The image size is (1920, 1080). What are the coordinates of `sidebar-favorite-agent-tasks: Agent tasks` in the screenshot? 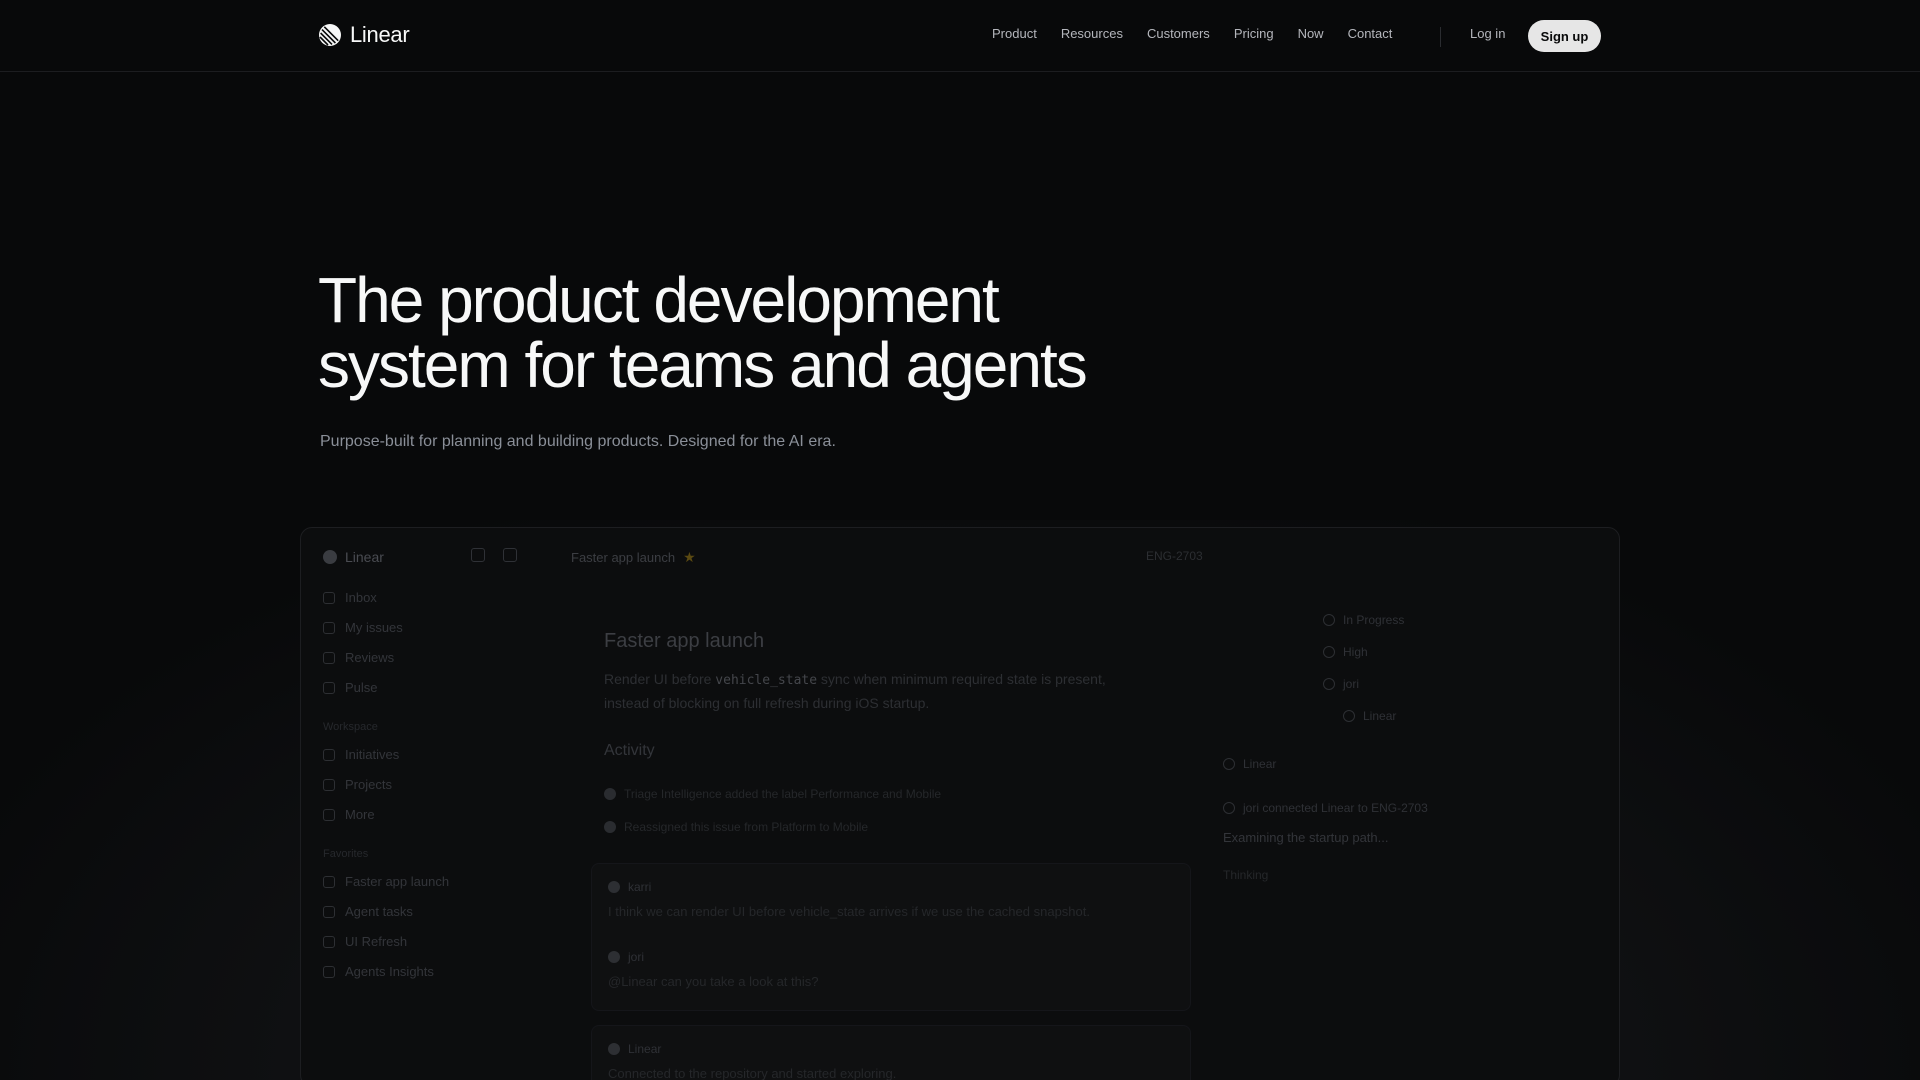 It's located at (368, 911).